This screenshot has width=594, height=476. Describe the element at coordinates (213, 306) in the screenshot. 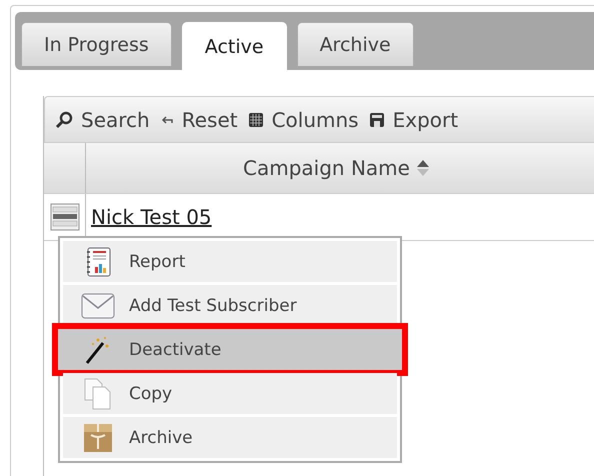

I see `menu-item-label: Add Test Subscriber` at that location.